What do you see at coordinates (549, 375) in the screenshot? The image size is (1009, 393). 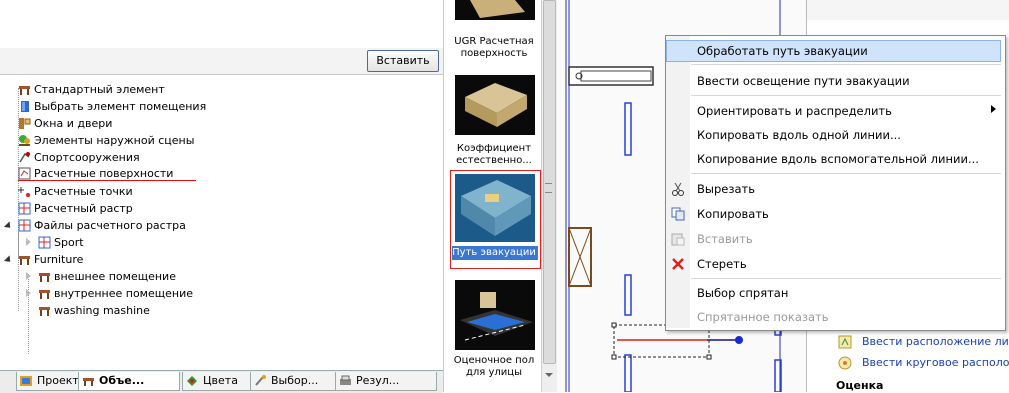 I see `scroll-down-arrow-icon` at bounding box center [549, 375].